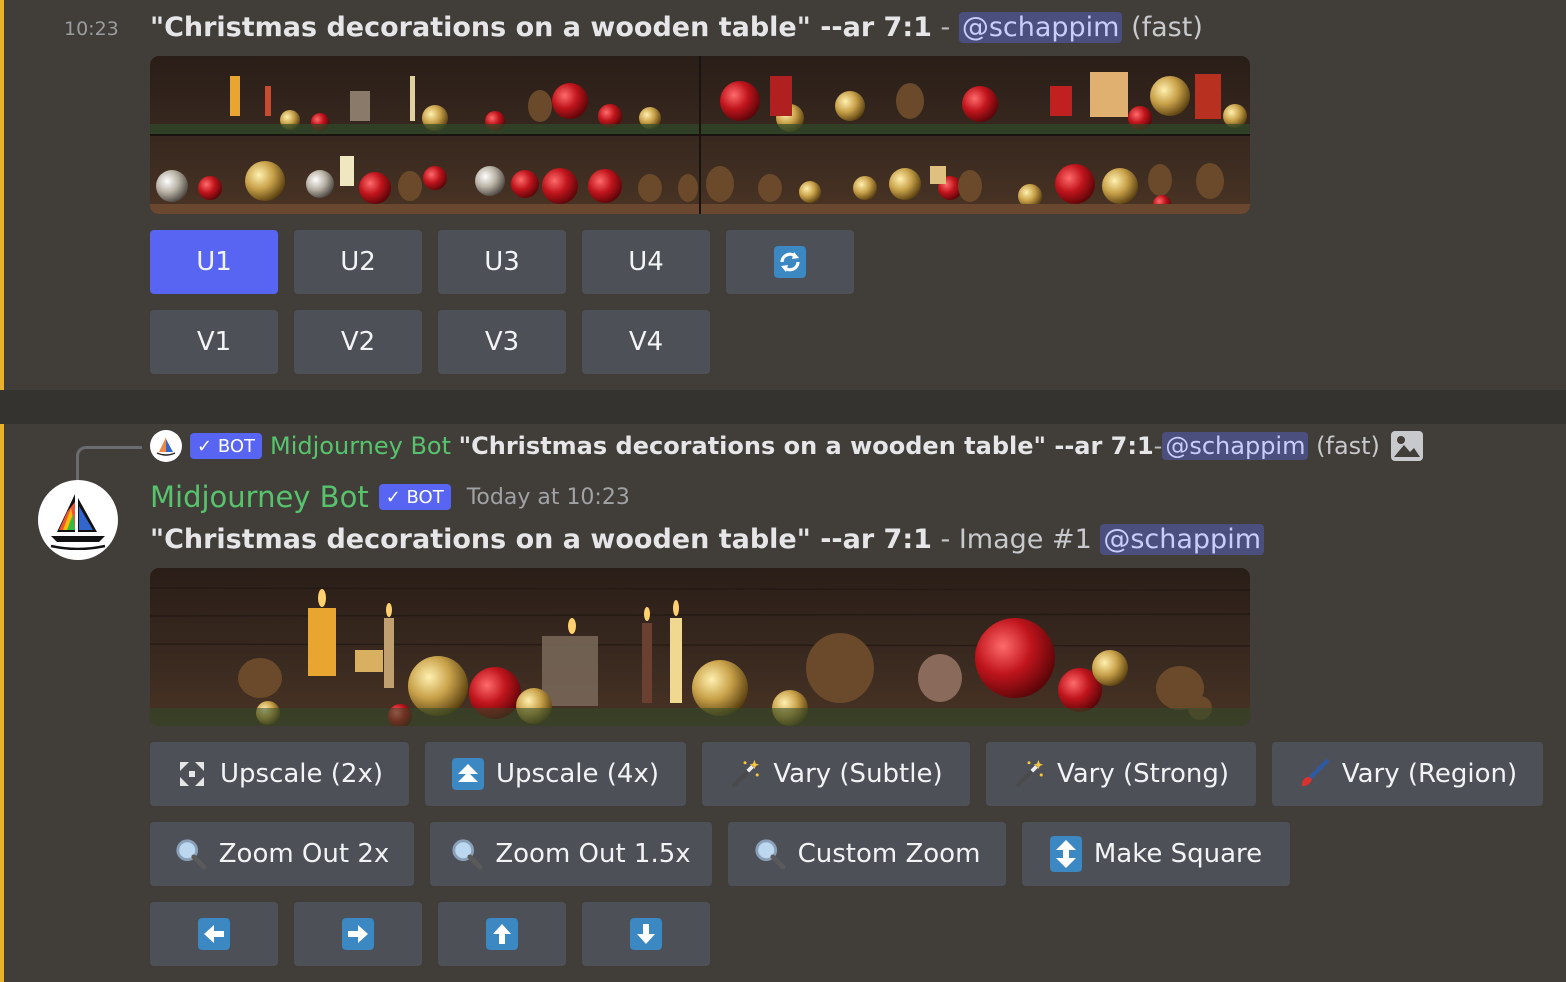 The image size is (1566, 982). I want to click on image-number: - Image #1, so click(1016, 539).